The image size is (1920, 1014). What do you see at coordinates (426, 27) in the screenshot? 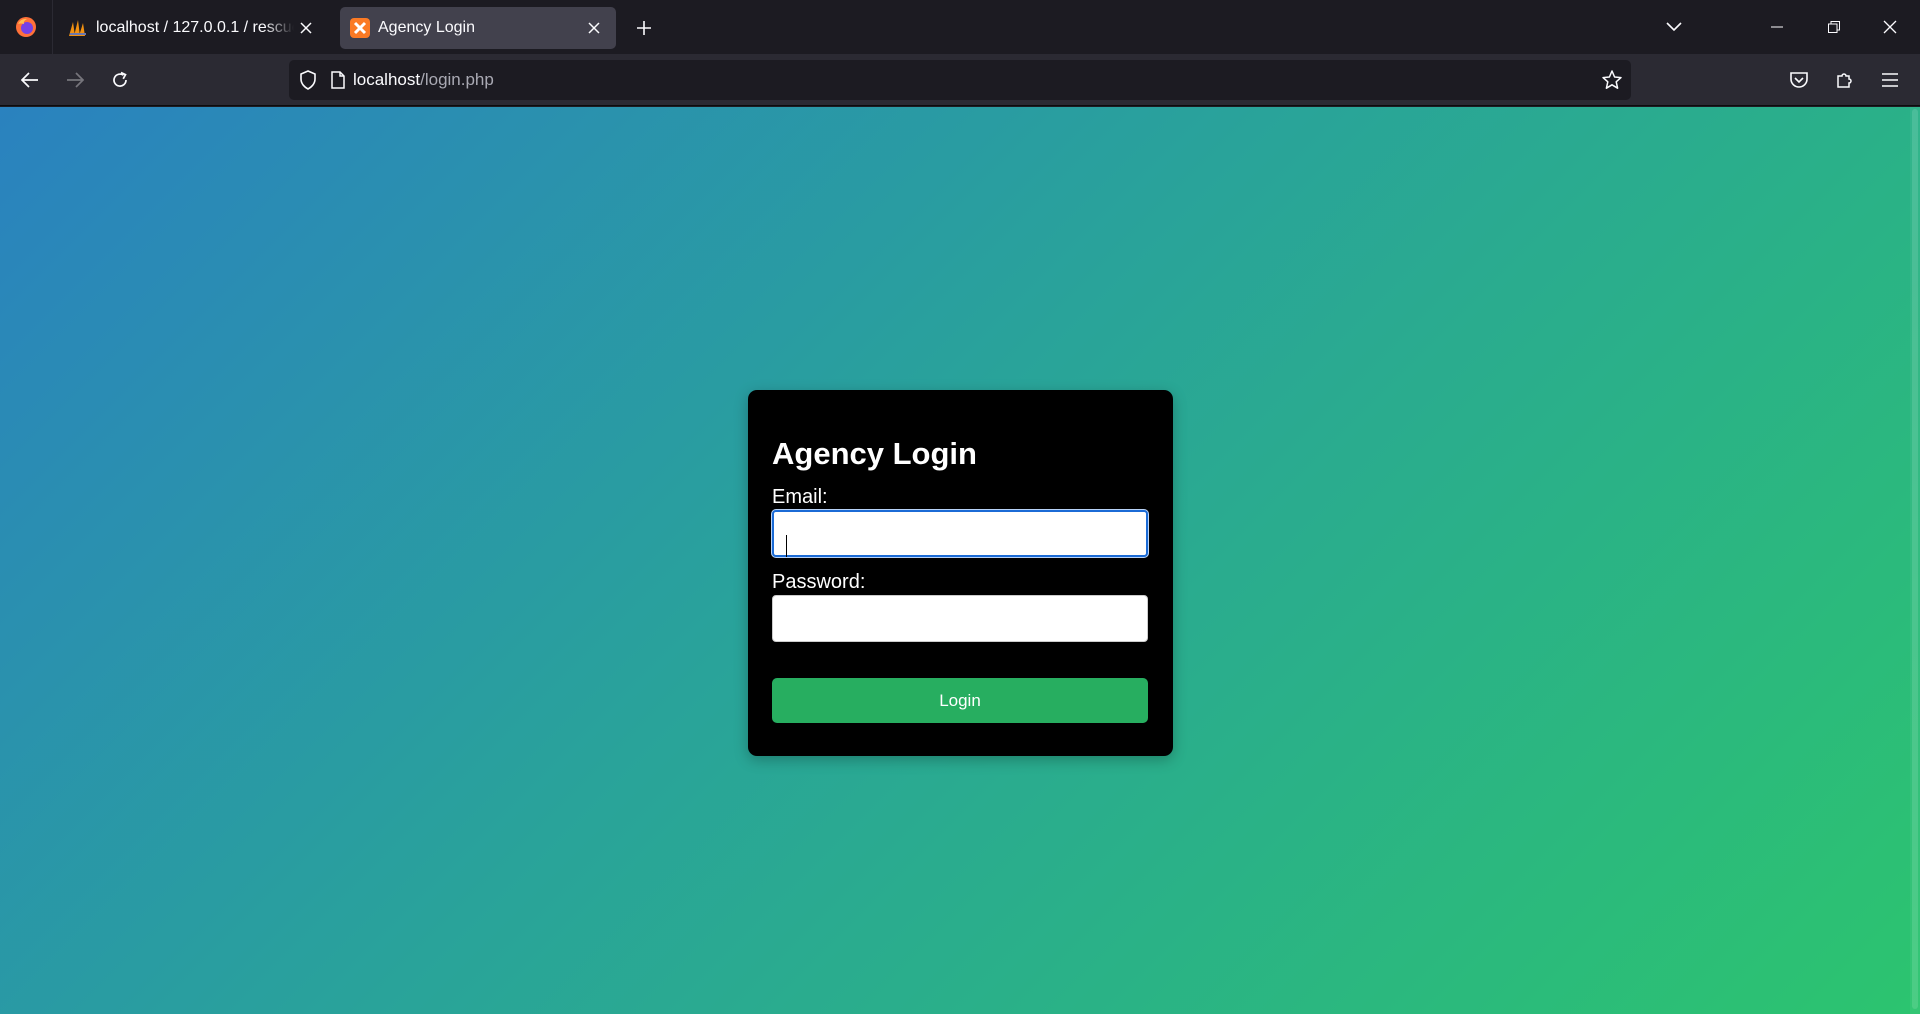
I see `tab-title: Agency Login` at bounding box center [426, 27].